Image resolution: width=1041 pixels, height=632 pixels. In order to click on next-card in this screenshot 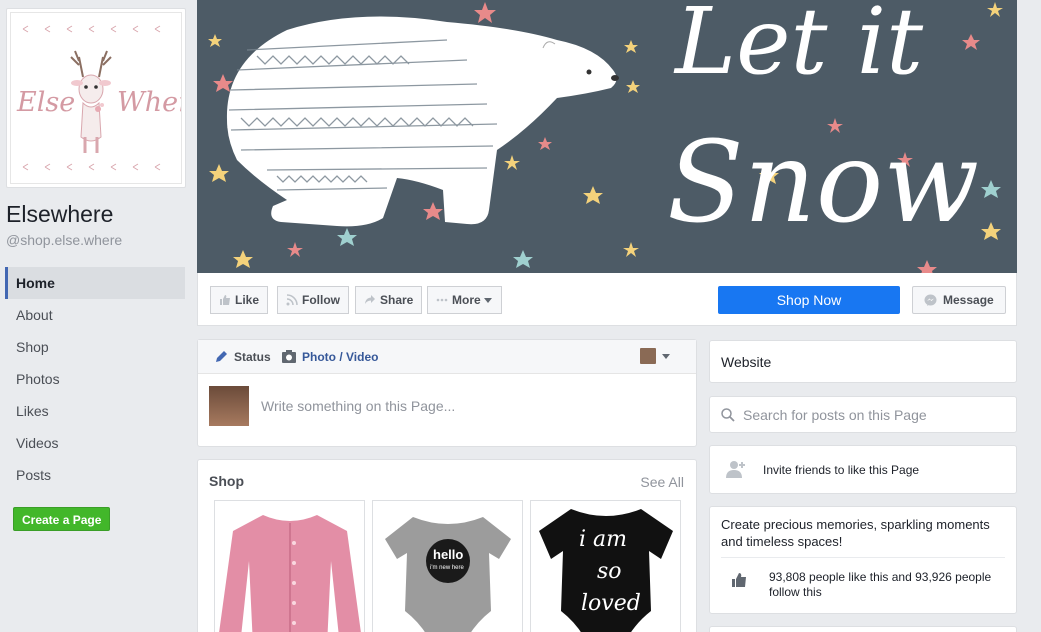, I will do `click(863, 629)`.